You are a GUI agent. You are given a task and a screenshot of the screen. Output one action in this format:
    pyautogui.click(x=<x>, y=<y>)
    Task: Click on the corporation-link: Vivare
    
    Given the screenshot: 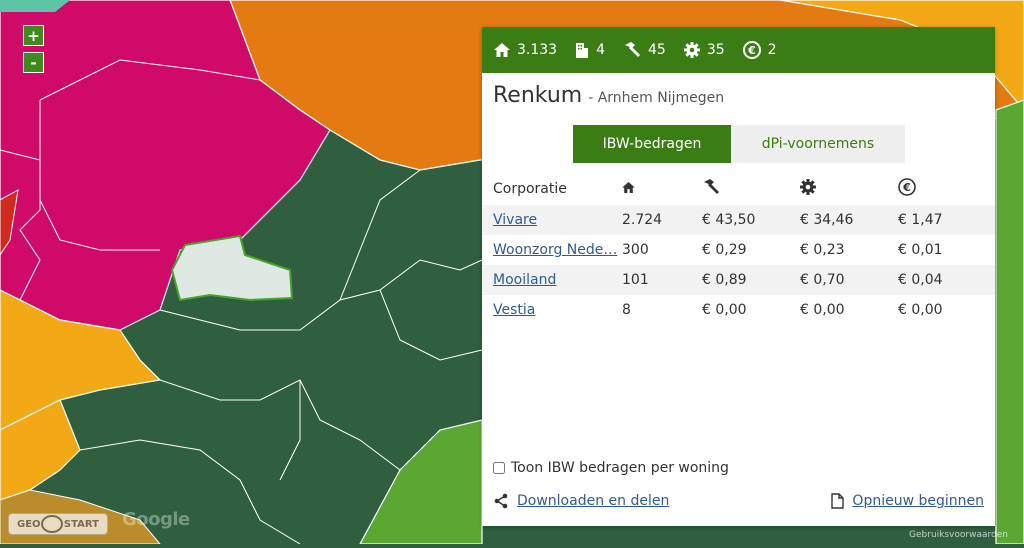 What is the action you would take?
    pyautogui.click(x=515, y=220)
    